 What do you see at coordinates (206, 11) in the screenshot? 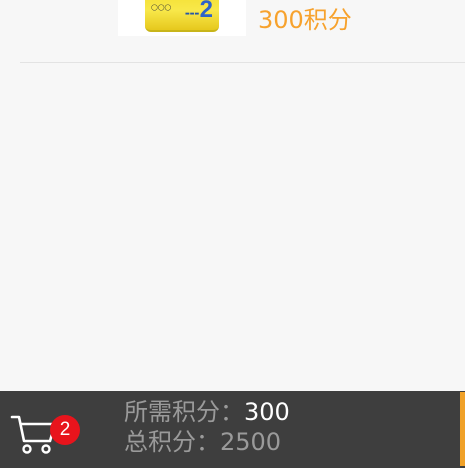
I see `can-stage-number: 2` at bounding box center [206, 11].